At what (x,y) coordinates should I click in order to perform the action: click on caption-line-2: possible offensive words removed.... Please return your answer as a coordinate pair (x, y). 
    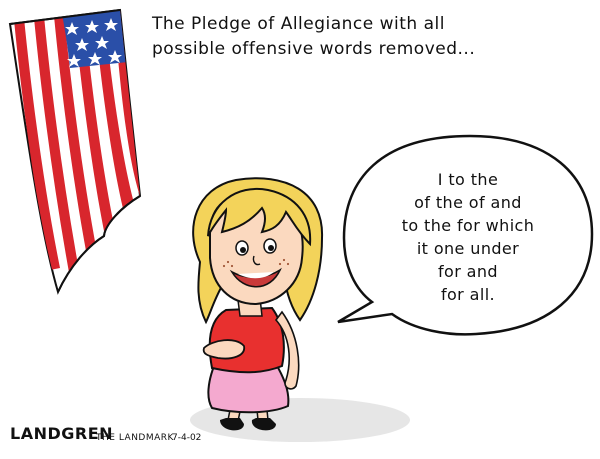
    Looking at the image, I should click on (314, 49).